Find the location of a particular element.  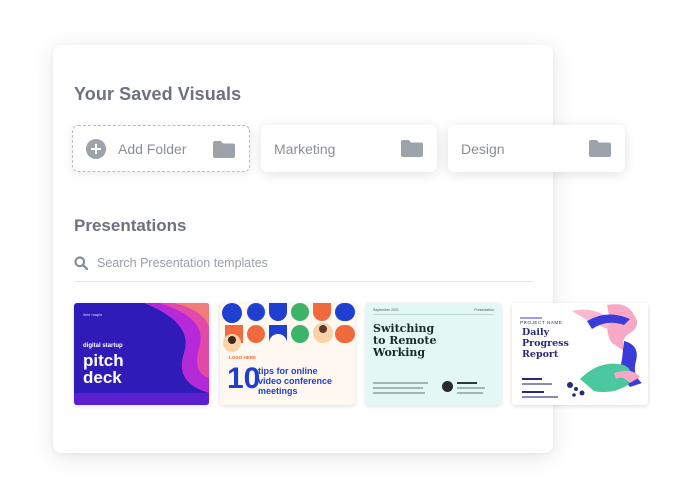

template-brand: lime maple is located at coordinates (93, 314).